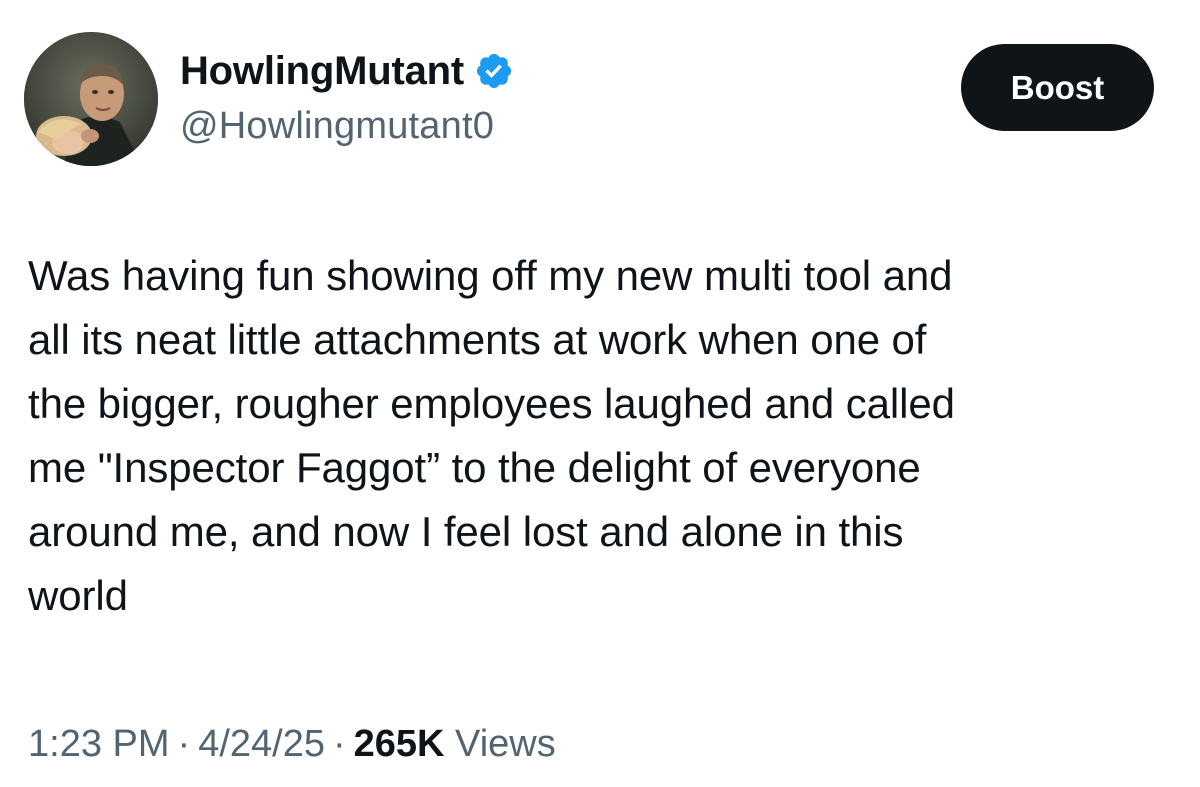  Describe the element at coordinates (261, 744) in the screenshot. I see `tweet-date: 4/24/25` at that location.